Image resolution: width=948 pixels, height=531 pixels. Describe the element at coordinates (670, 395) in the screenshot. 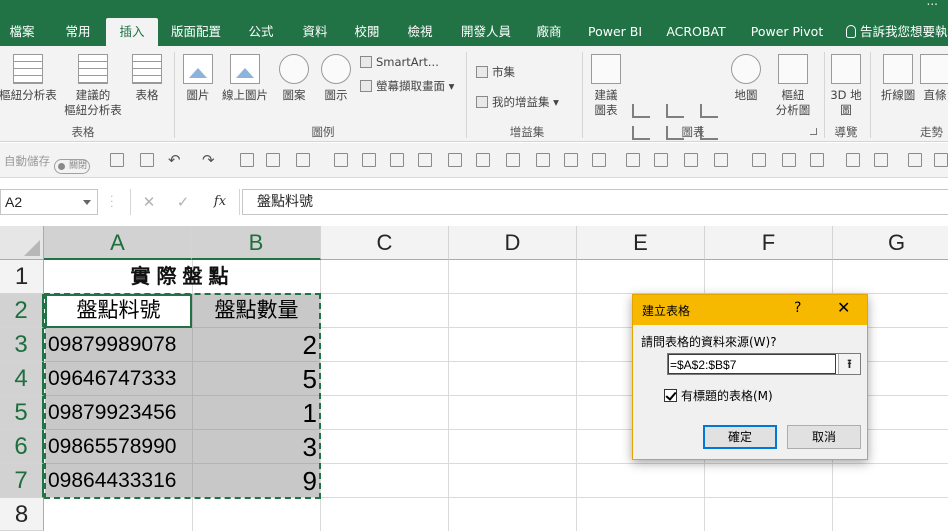

I see `checkbox-checked-icon` at that location.